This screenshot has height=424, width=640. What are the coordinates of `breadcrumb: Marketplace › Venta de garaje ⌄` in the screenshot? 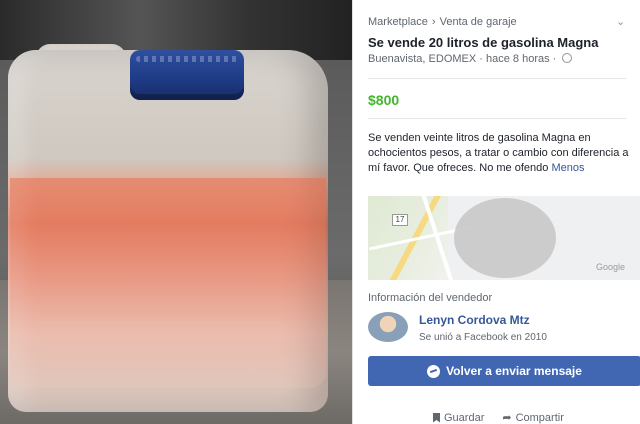 It's located at (496, 22).